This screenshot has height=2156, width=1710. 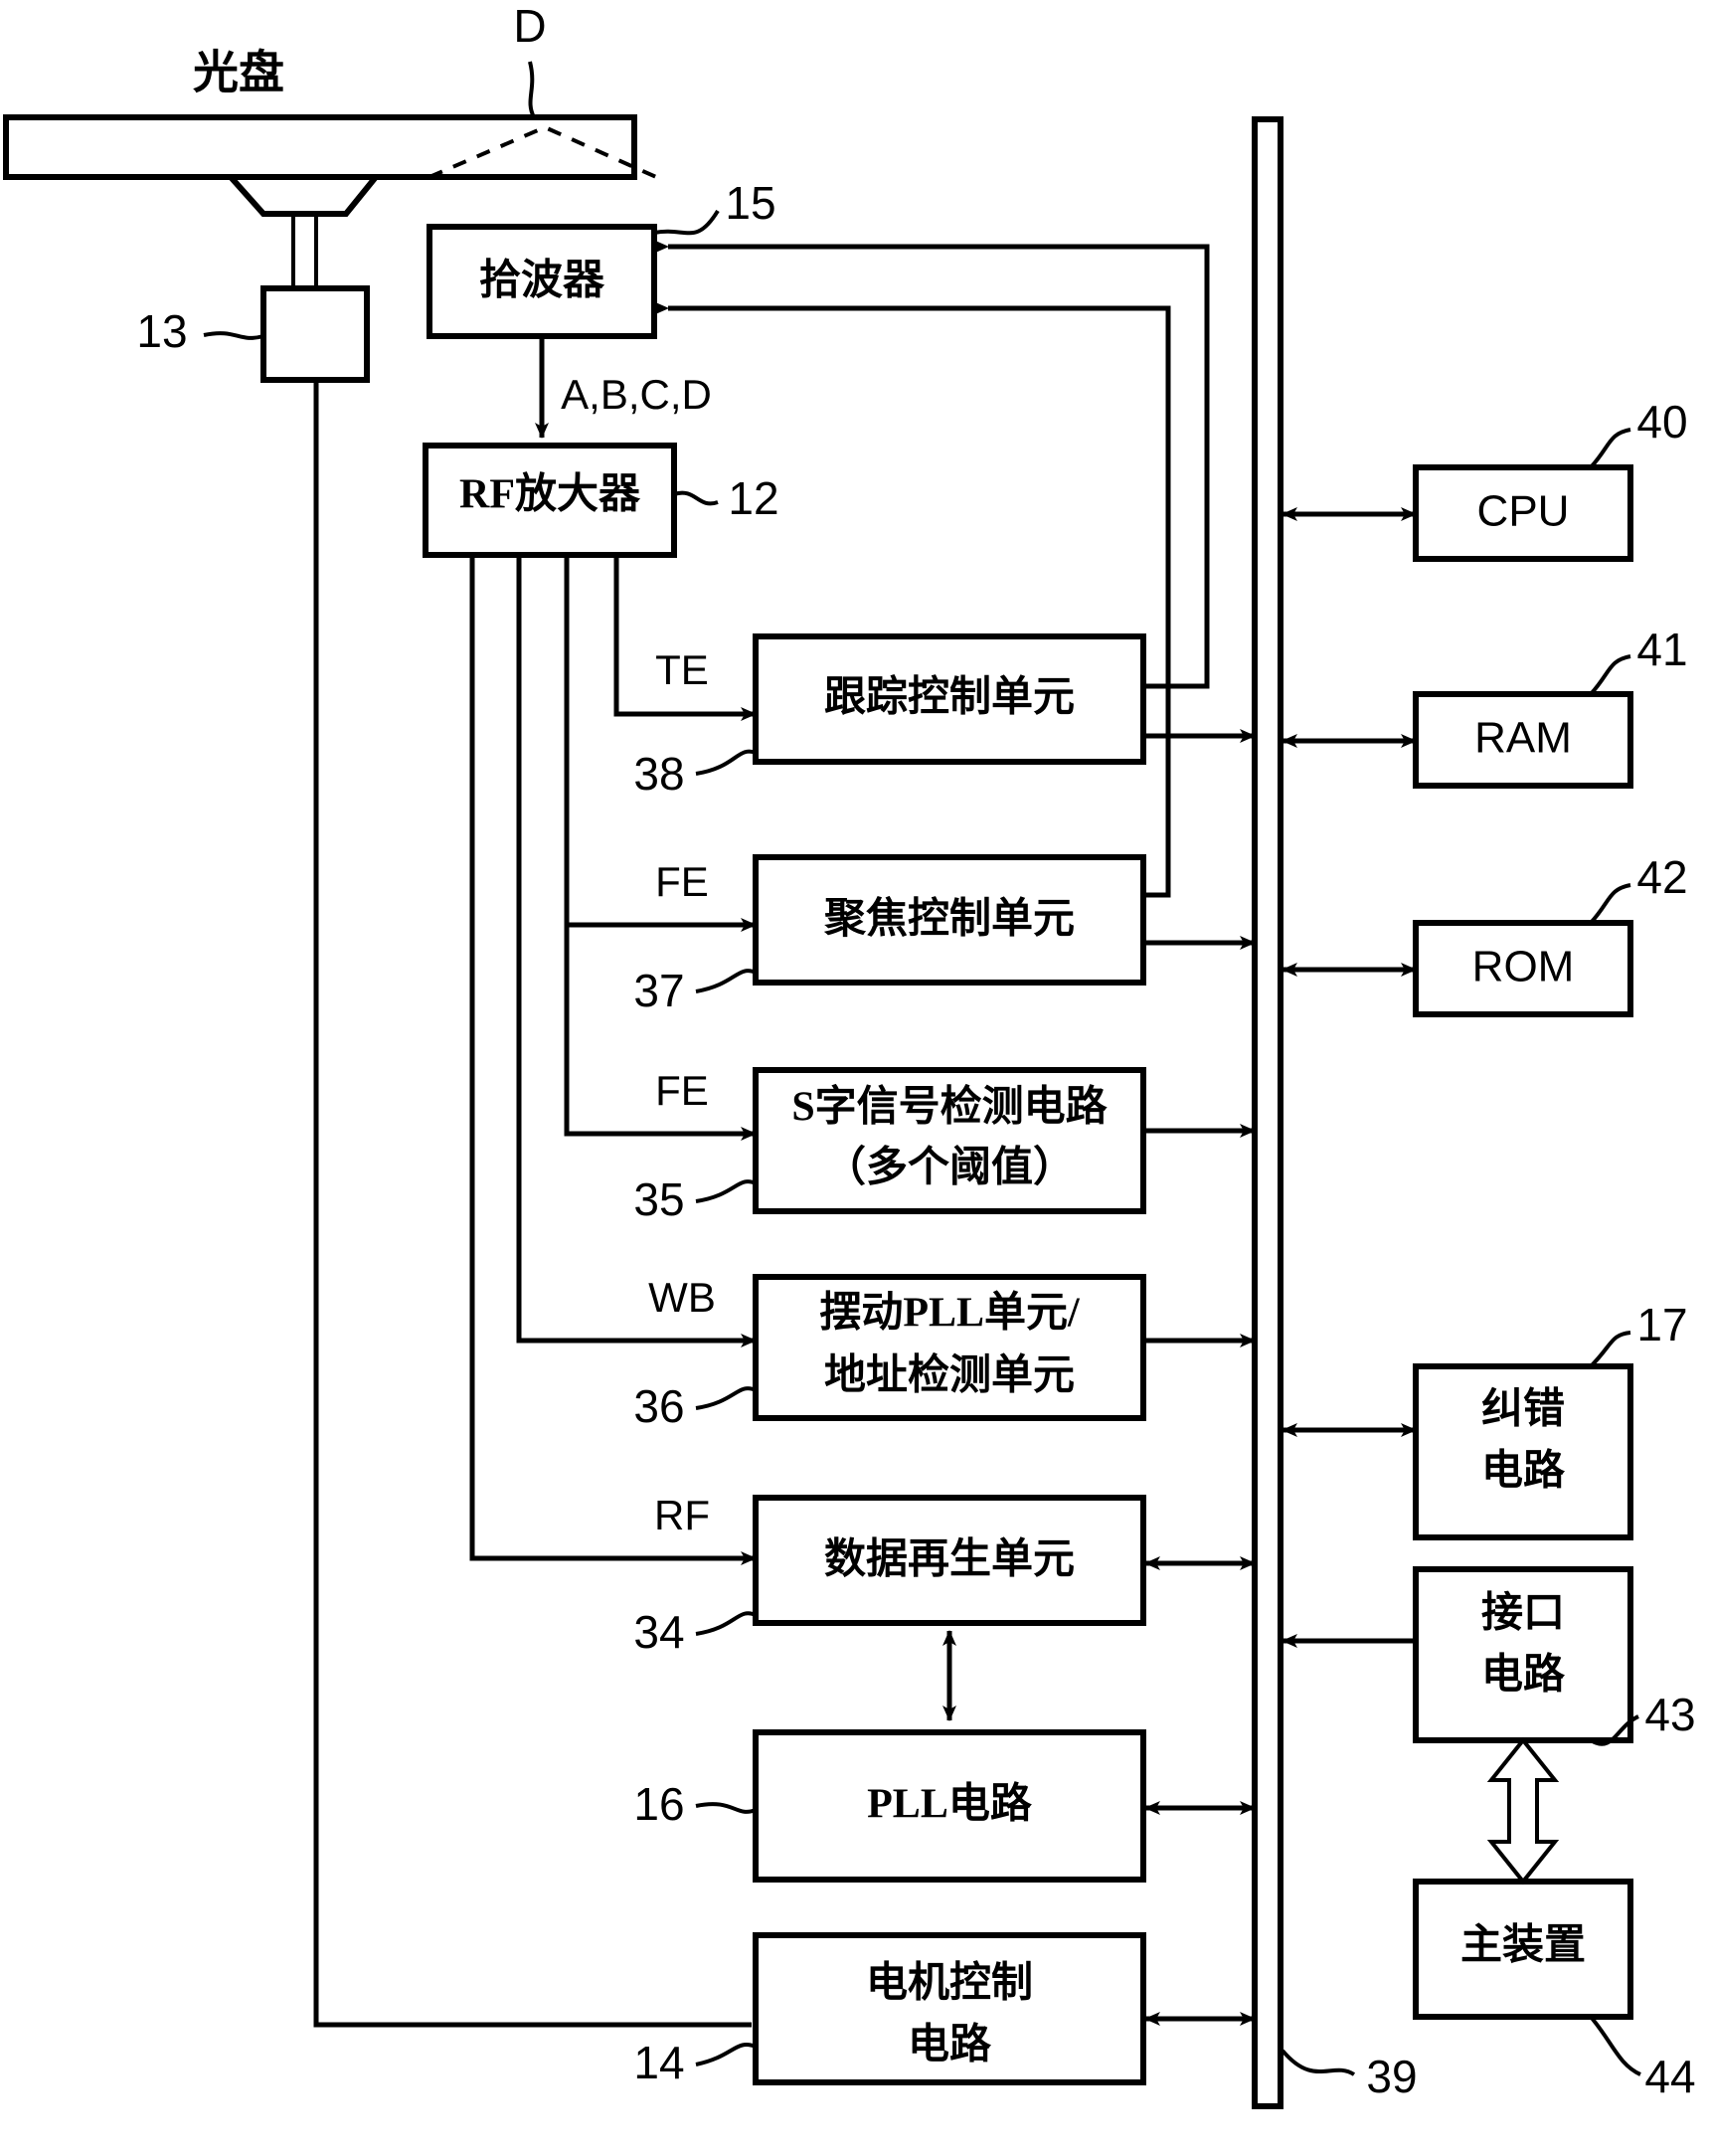 I want to click on pll-circuit-ref: 16, so click(x=658, y=1804).